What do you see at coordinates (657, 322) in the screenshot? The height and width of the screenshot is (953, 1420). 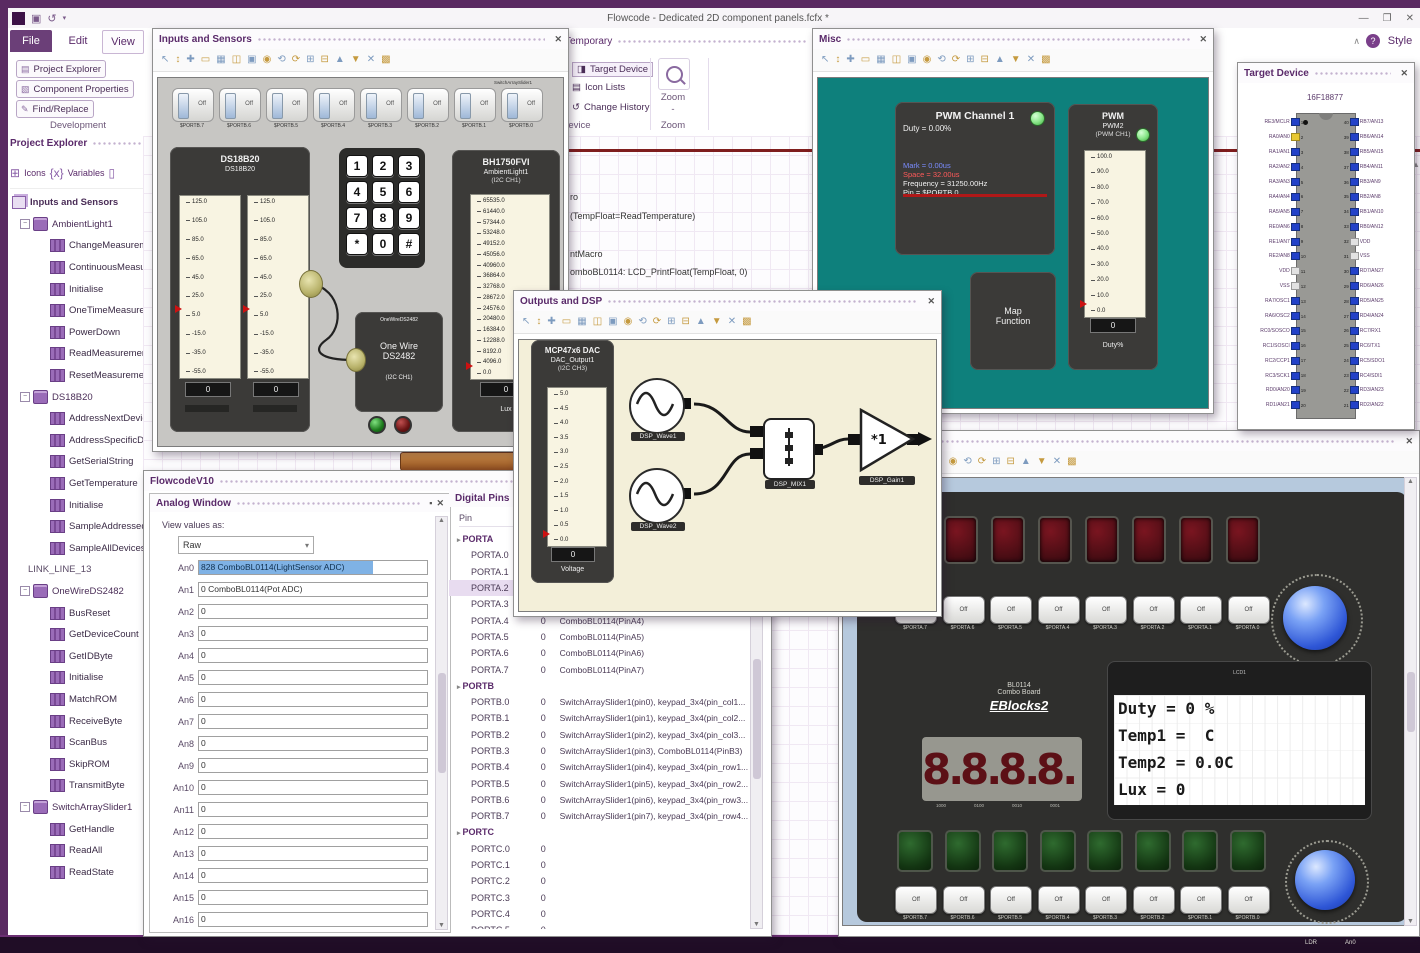 I see `toolbar-icon: ⟳` at bounding box center [657, 322].